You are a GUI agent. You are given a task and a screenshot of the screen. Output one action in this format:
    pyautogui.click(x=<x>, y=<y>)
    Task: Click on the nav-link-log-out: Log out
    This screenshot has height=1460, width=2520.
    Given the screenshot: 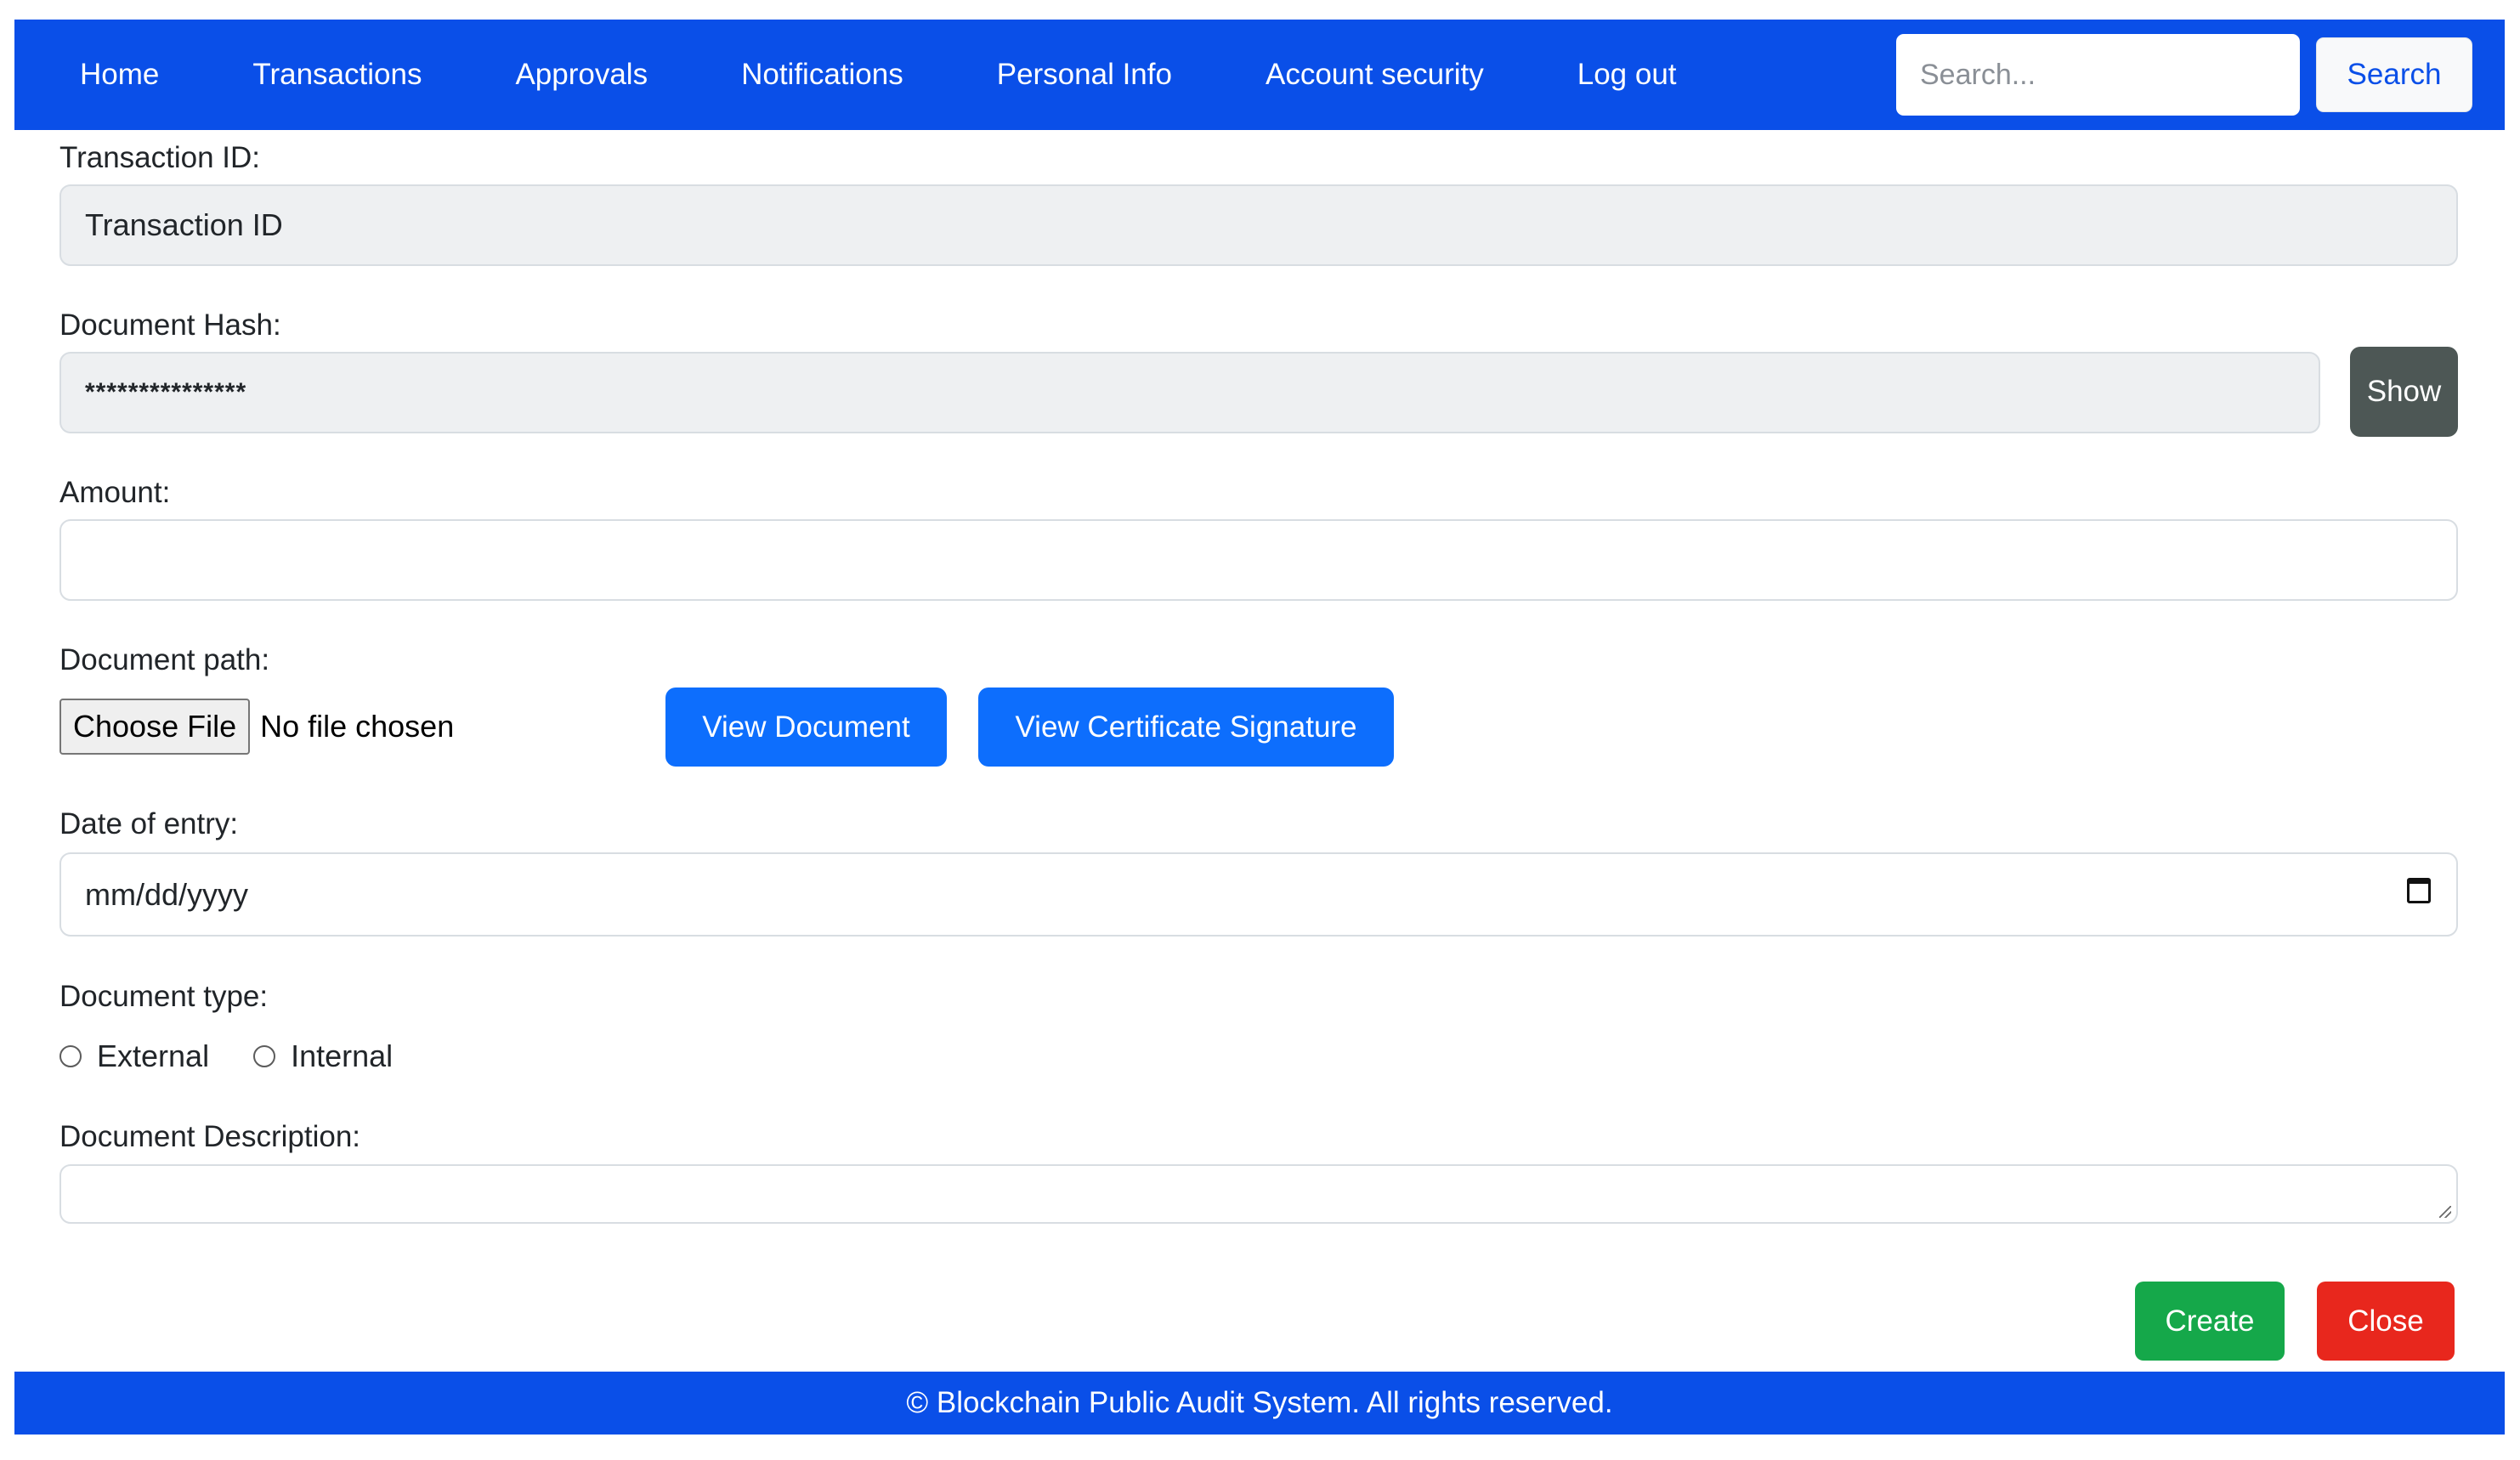 What is the action you would take?
    pyautogui.click(x=1627, y=75)
    